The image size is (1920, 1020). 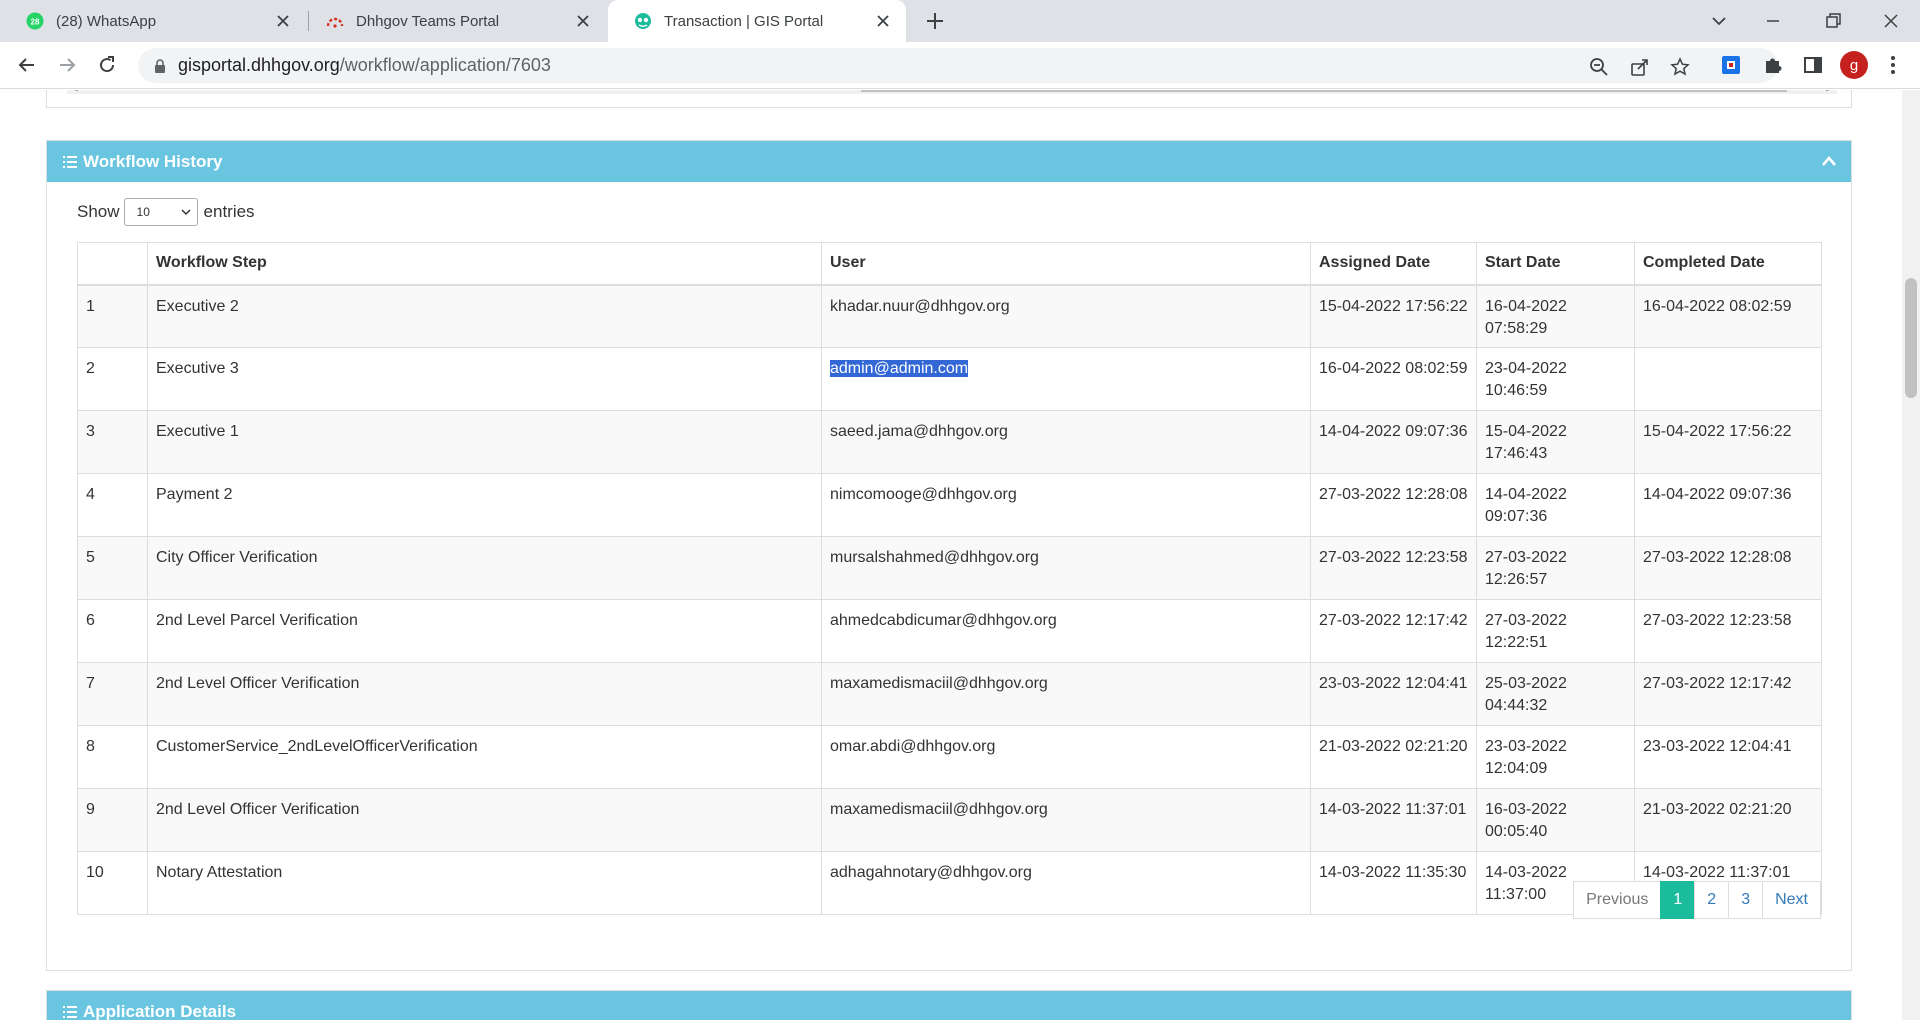 I want to click on scroll-right-arrow-icon: ▶, so click(x=1830, y=91).